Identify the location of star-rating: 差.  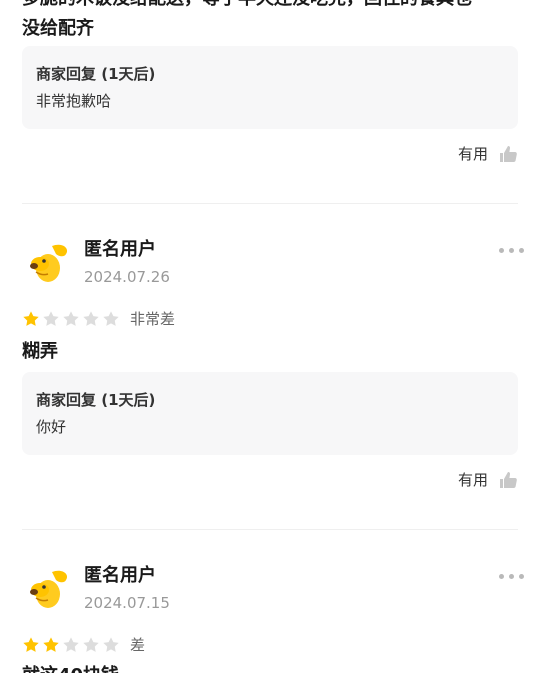
(83, 644).